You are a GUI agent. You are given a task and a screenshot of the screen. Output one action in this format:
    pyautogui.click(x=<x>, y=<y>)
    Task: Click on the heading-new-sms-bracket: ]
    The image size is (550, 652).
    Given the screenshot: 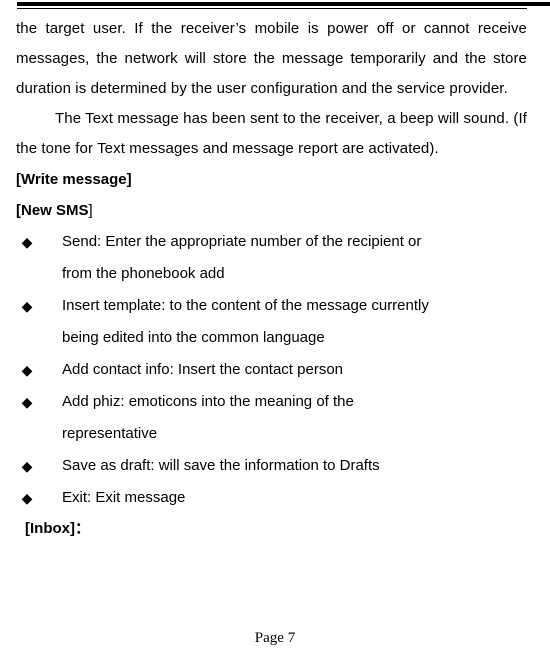 What is the action you would take?
    pyautogui.click(x=90, y=210)
    